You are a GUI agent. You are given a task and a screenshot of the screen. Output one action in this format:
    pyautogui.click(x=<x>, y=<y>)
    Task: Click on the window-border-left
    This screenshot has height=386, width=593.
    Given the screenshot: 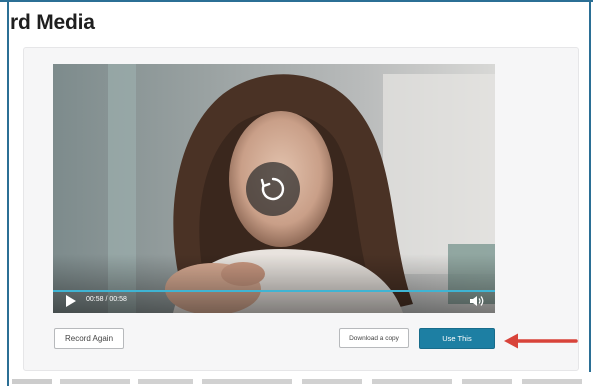 What is the action you would take?
    pyautogui.click(x=8, y=193)
    